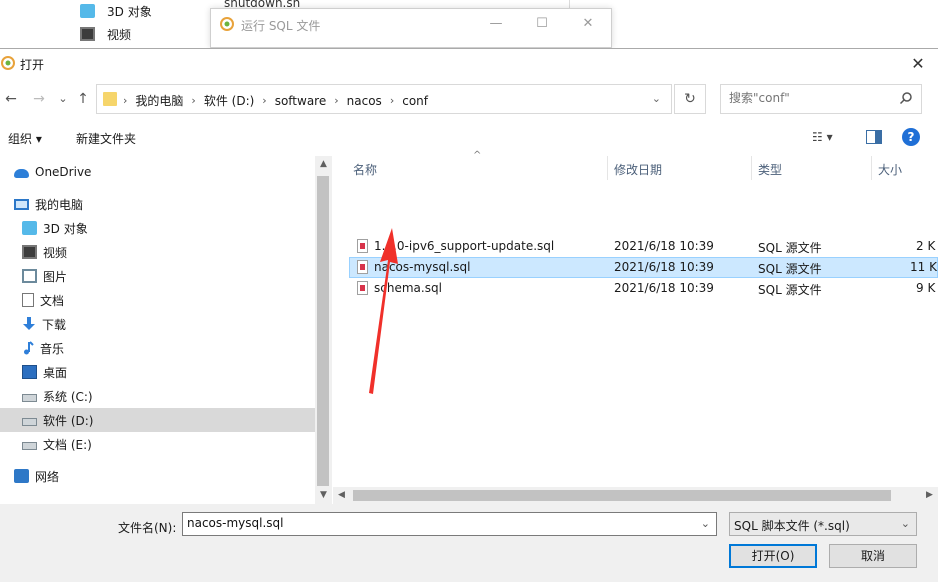  What do you see at coordinates (105, 34) in the screenshot?
I see `bg-item-videos: 视频` at bounding box center [105, 34].